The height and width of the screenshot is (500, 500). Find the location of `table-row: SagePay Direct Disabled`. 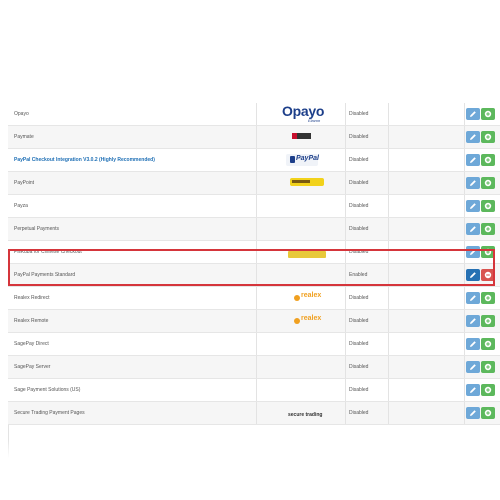

table-row: SagePay Direct Disabled is located at coordinates (254, 344).